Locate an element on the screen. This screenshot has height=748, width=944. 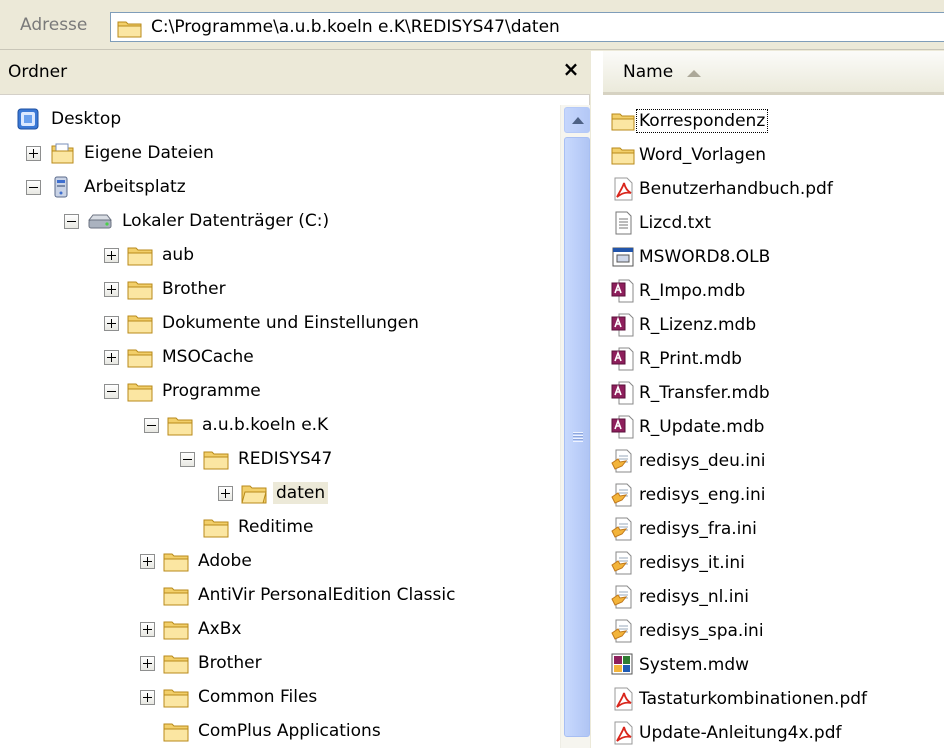
file-item: System.mdw is located at coordinates (681, 665).